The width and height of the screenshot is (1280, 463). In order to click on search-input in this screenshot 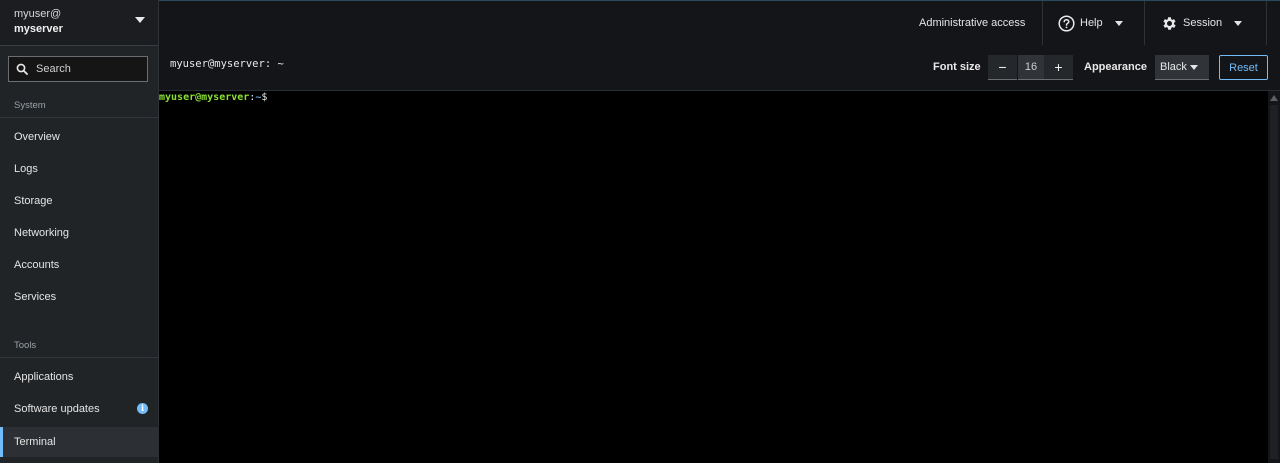, I will do `click(91, 69)`.